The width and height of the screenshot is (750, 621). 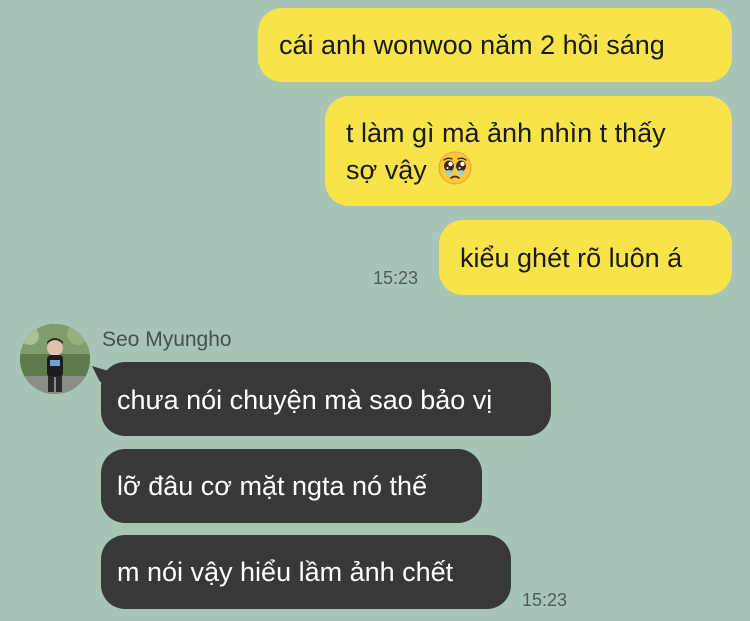 I want to click on contact-avatar, so click(x=55, y=359).